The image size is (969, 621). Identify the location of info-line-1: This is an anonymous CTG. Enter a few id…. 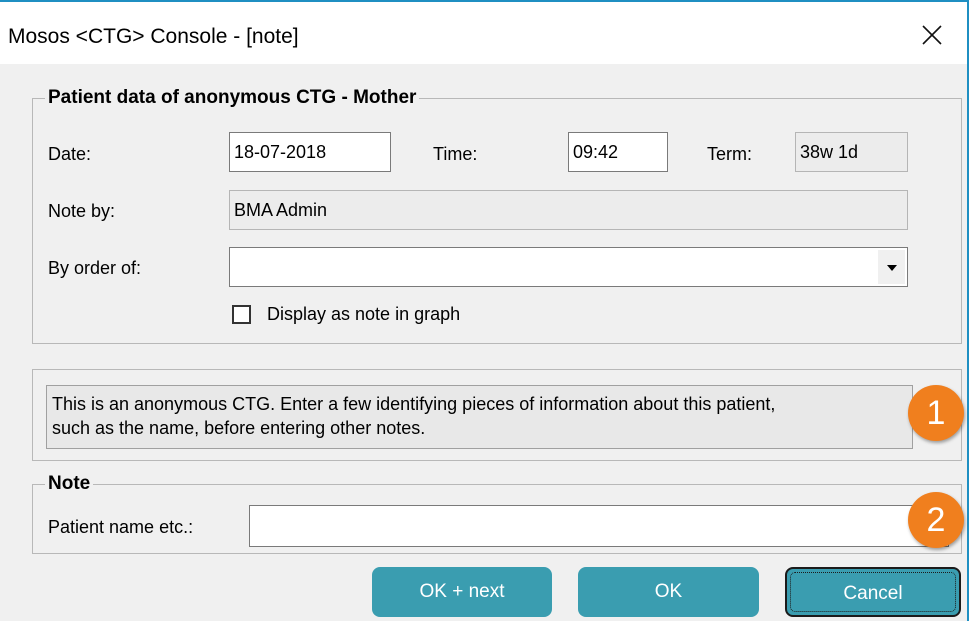
(414, 404).